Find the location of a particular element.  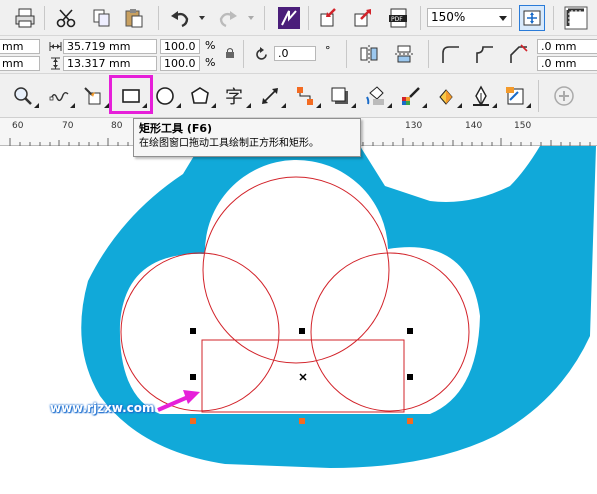

rotation-value: .0 is located at coordinates (283, 53).